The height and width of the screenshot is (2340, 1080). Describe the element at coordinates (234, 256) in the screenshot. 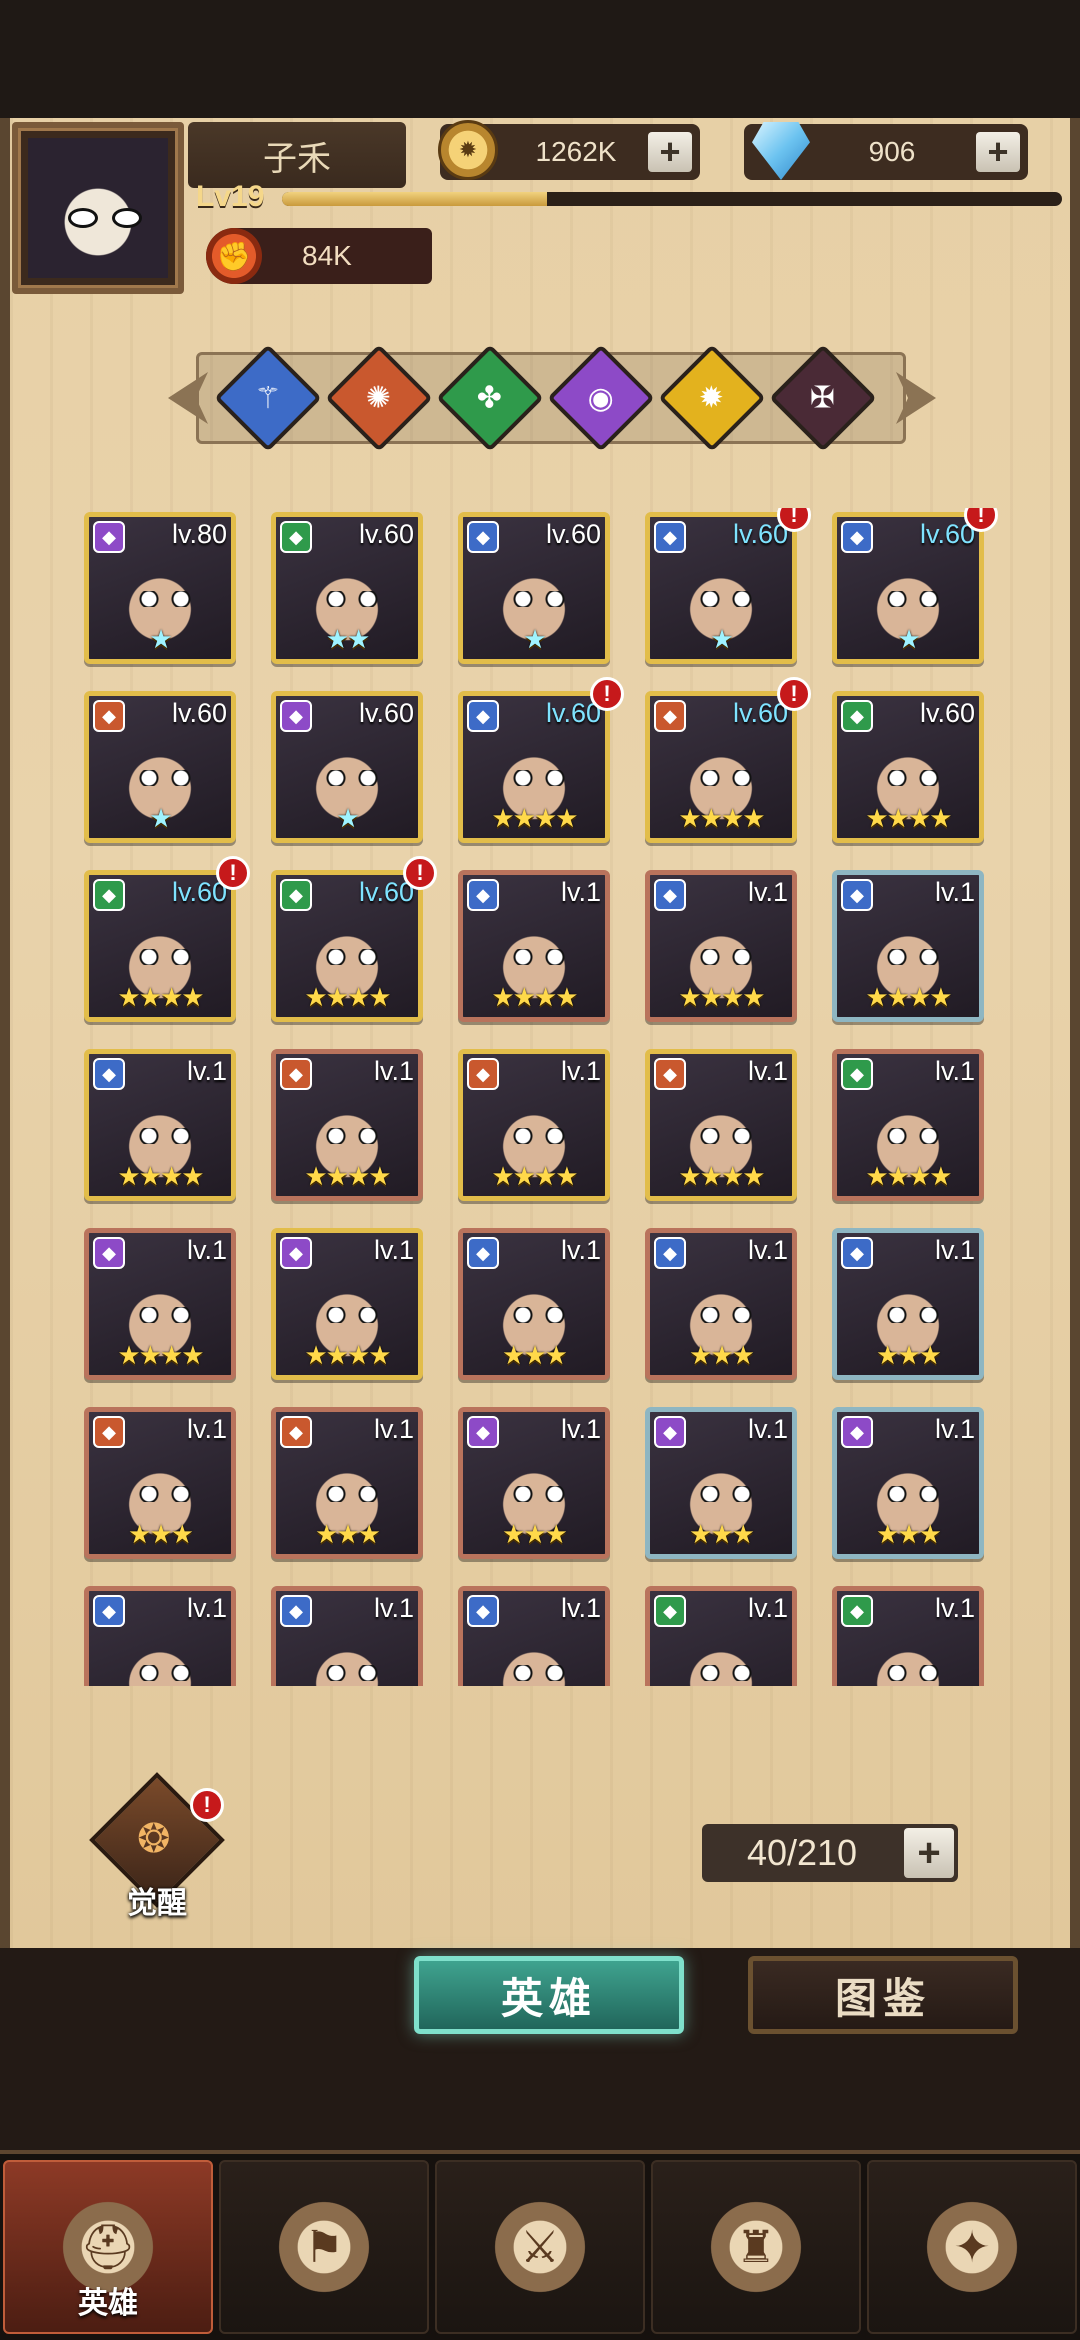

I see `fist-icon: ✊` at that location.